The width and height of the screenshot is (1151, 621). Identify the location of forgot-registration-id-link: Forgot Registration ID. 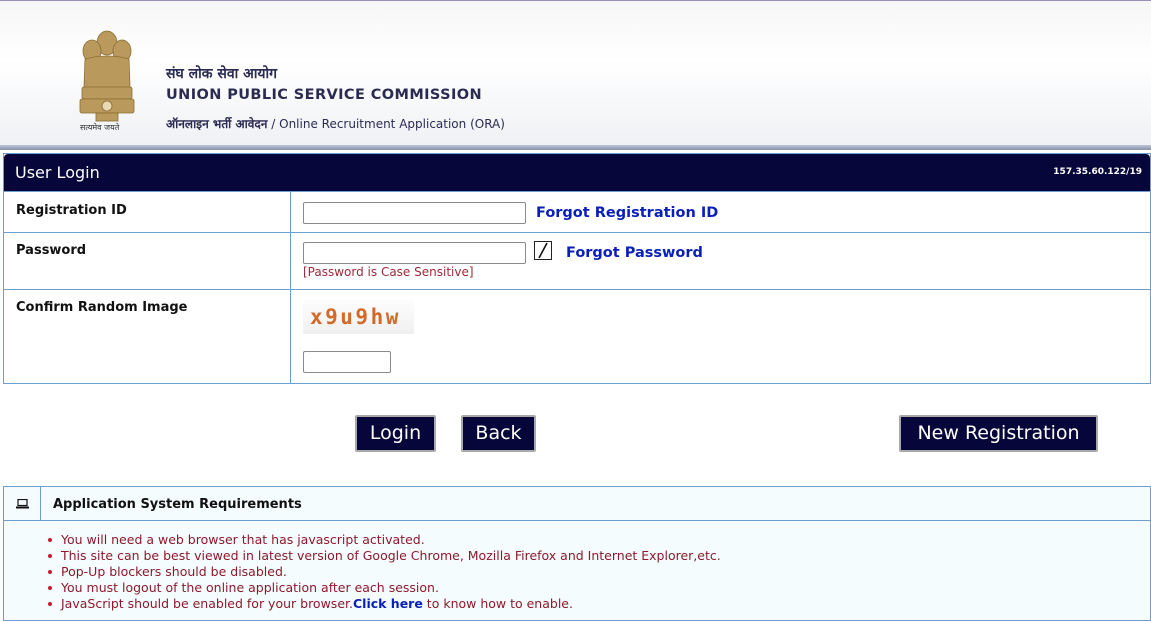
(627, 213).